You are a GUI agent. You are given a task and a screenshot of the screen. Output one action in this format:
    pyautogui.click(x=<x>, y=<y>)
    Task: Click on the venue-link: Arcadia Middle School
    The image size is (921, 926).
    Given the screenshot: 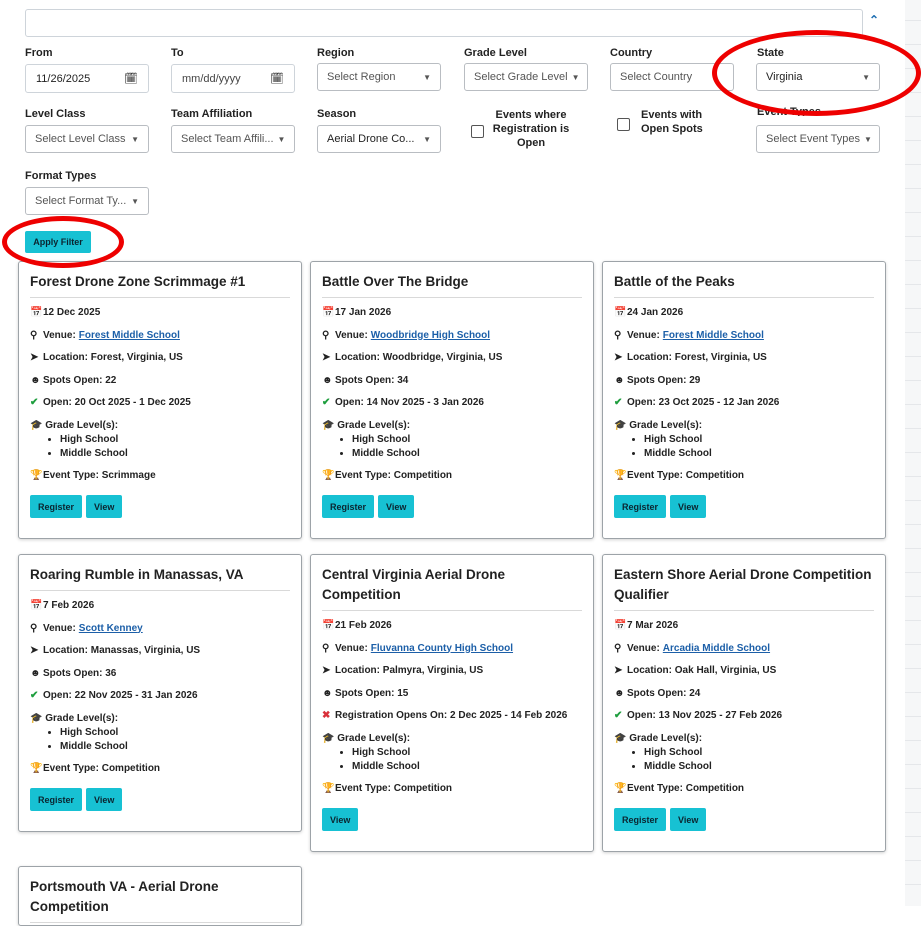 What is the action you would take?
    pyautogui.click(x=716, y=649)
    